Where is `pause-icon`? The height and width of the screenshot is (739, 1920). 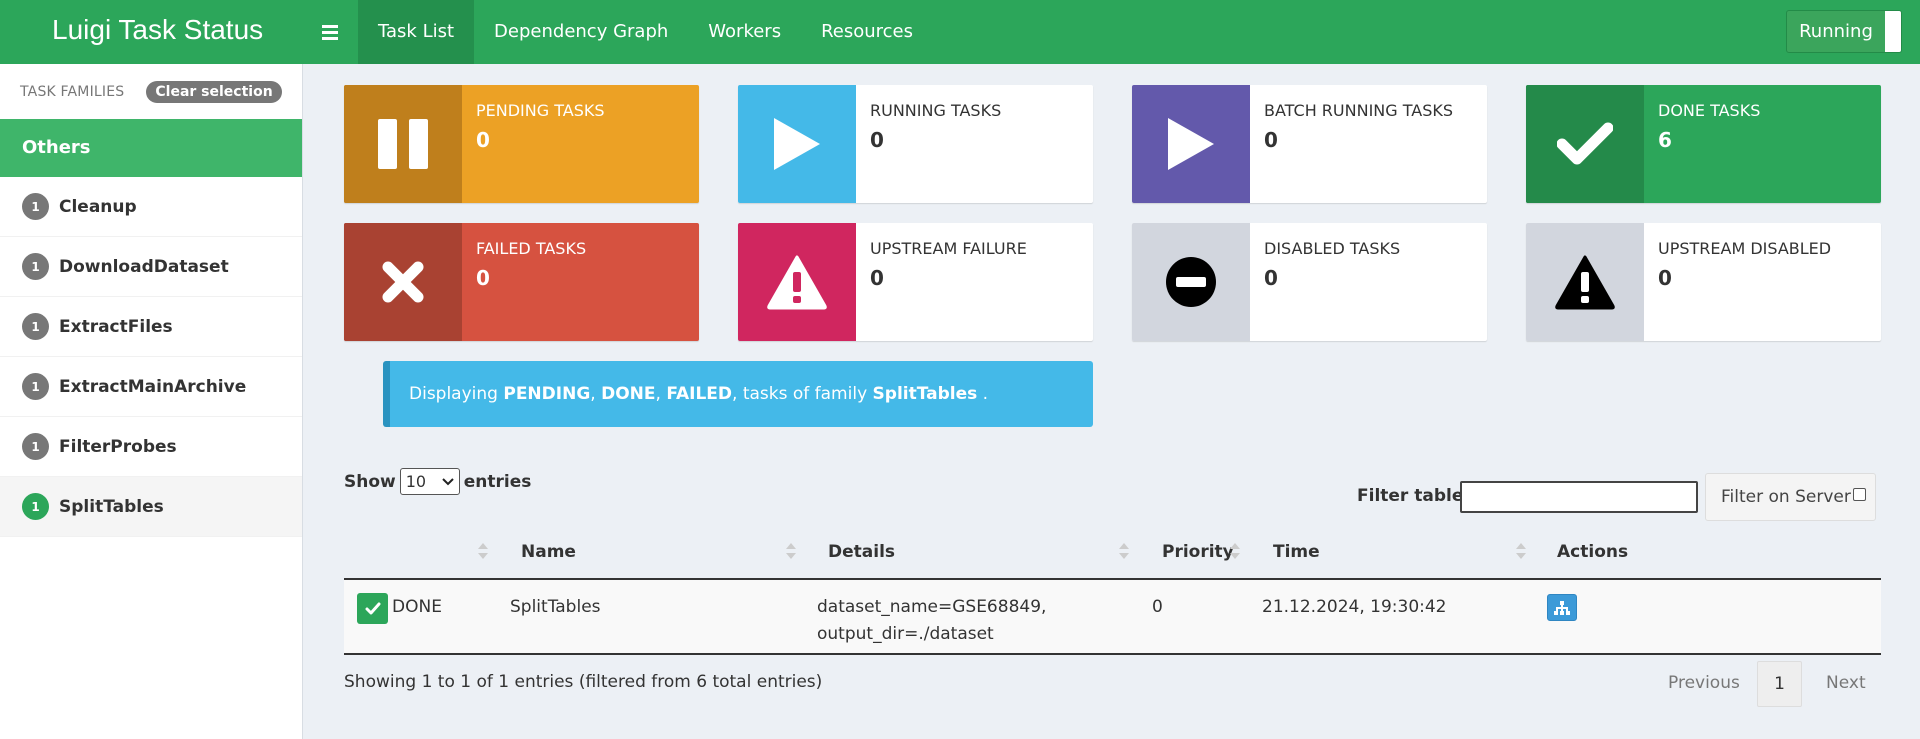
pause-icon is located at coordinates (403, 144).